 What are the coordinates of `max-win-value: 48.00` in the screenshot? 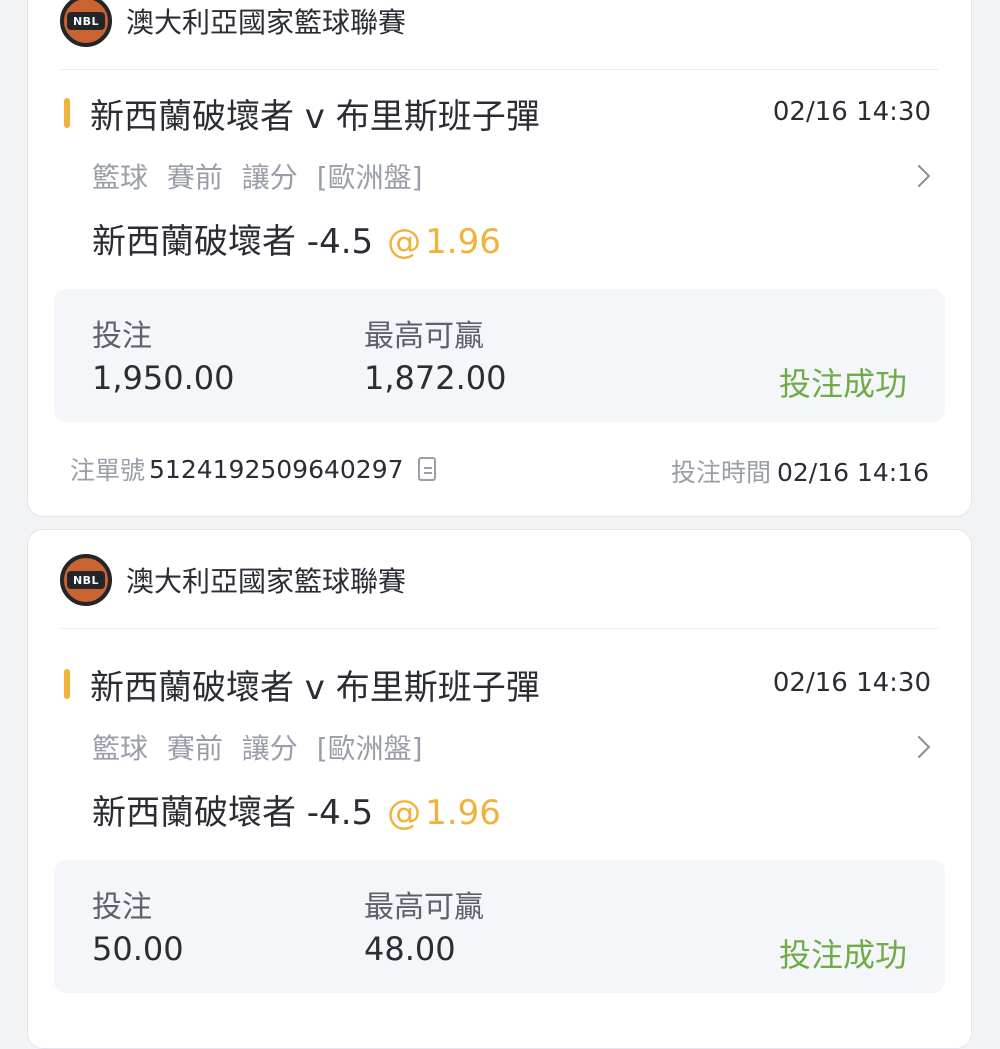 It's located at (410, 949).